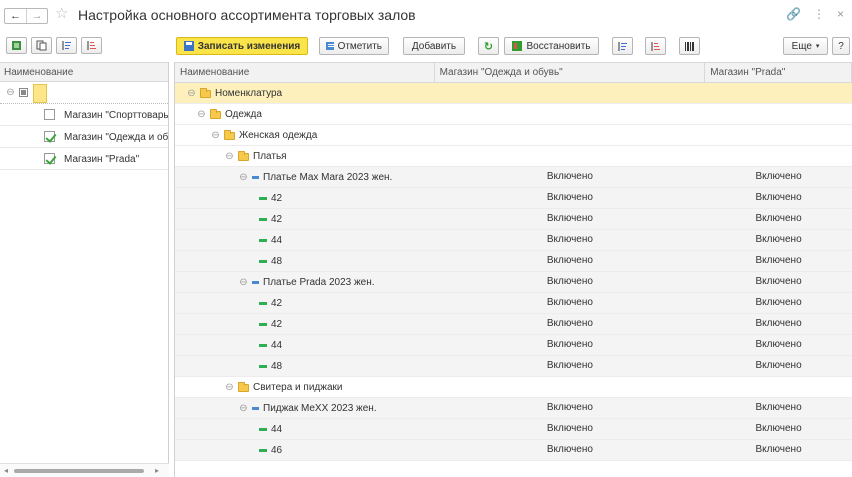 Image resolution: width=852 pixels, height=477 pixels. What do you see at coordinates (305, 156) in the screenshot?
I see `name-cell: ⊖ Платья` at bounding box center [305, 156].